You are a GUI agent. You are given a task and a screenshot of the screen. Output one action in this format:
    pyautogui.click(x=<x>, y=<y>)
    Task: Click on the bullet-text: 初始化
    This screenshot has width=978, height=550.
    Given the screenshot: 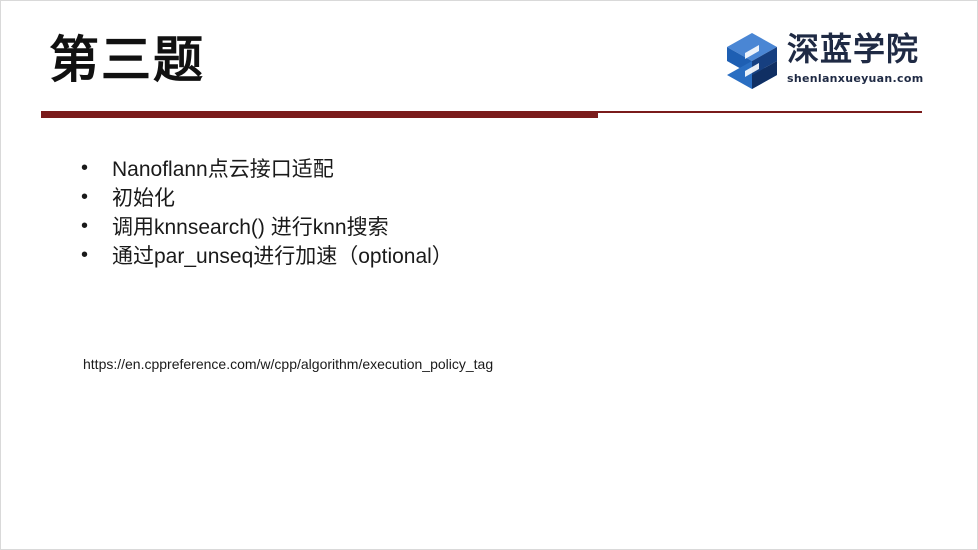 What is the action you would take?
    pyautogui.click(x=143, y=198)
    